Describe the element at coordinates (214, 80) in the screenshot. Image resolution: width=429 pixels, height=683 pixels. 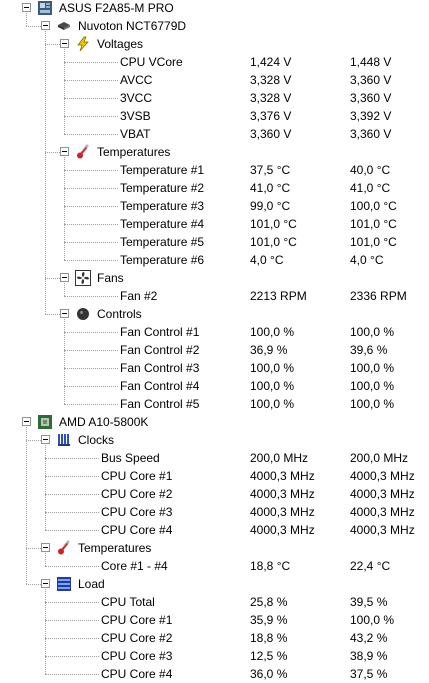
I see `sensor-row: AVCC 3,328 V 3,360 V` at that location.